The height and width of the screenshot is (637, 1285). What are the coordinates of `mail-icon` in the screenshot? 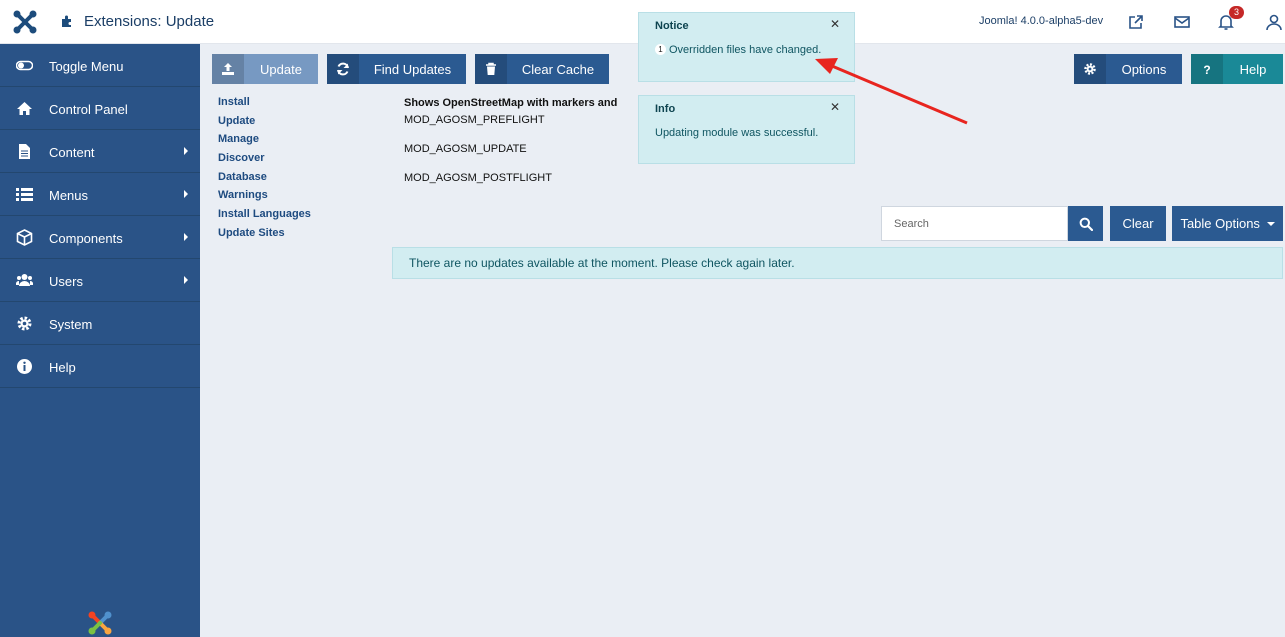 It's located at (1182, 22).